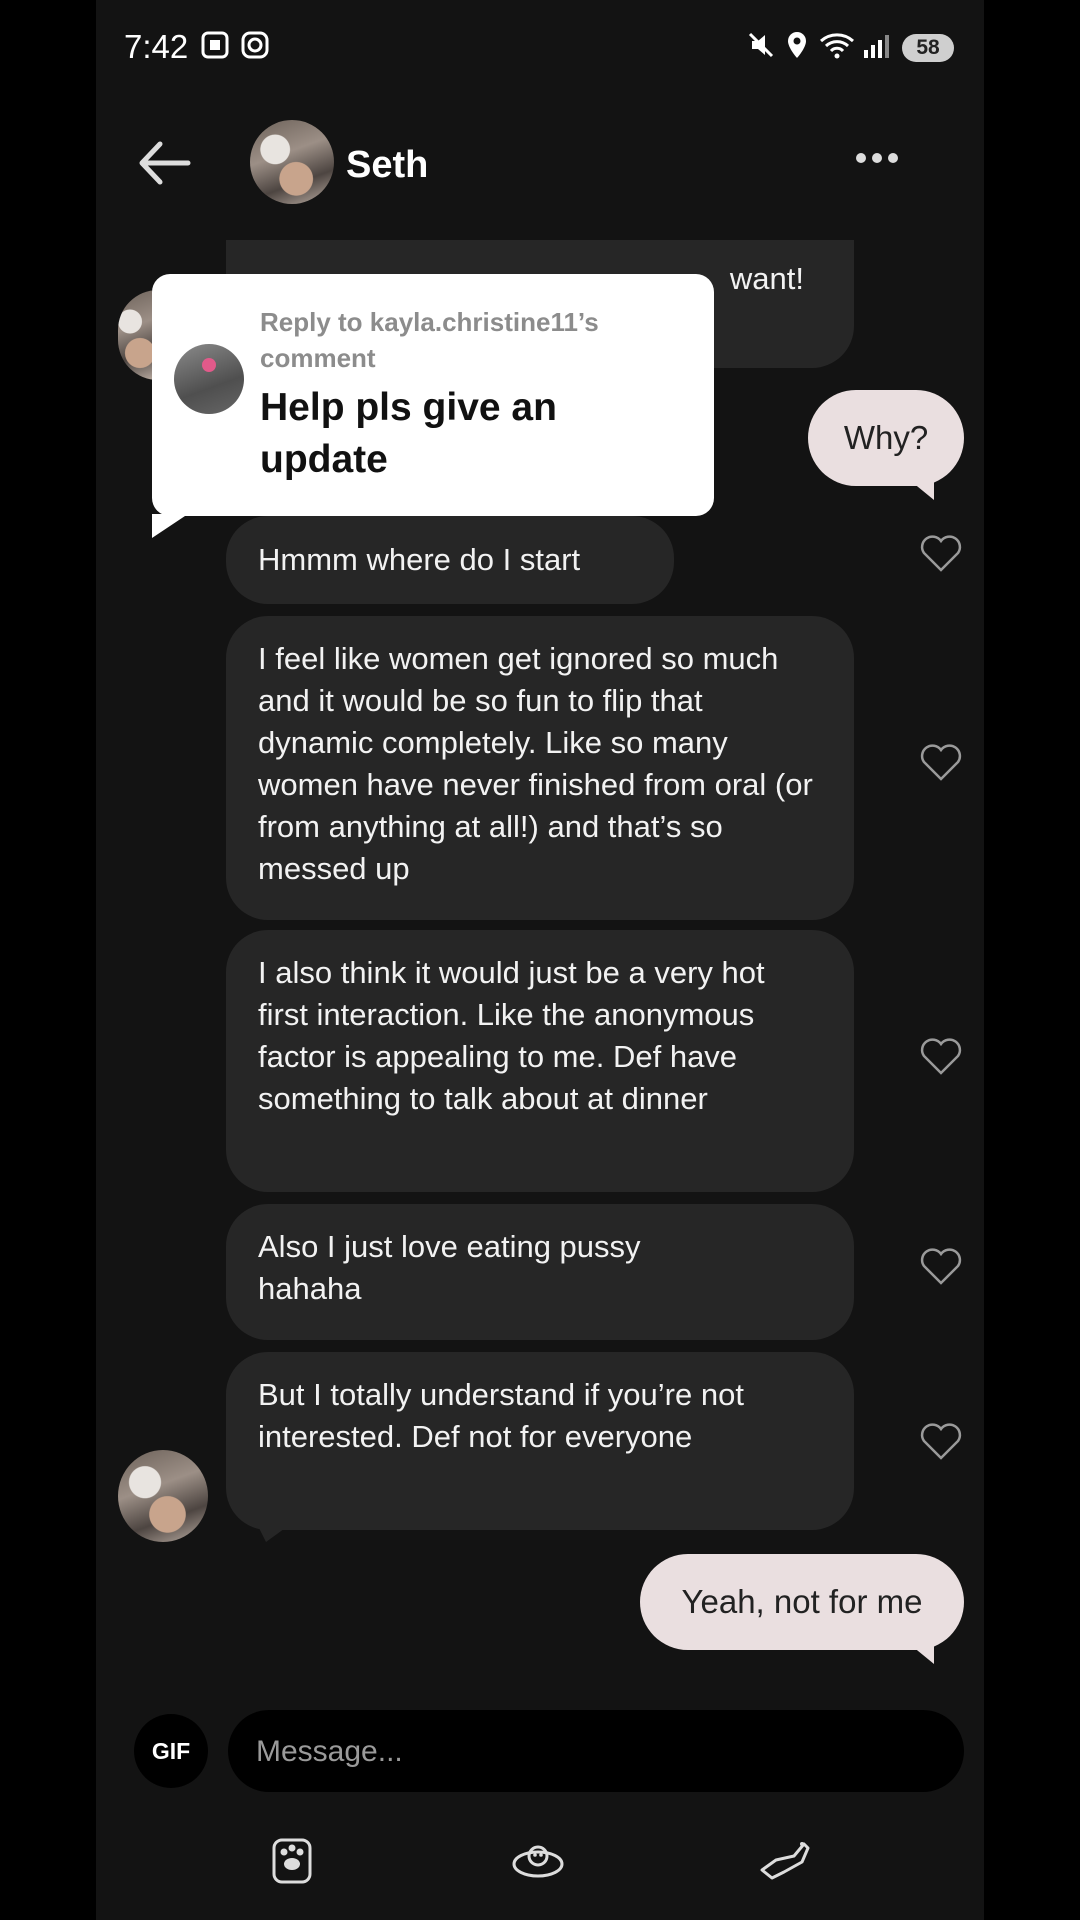  Describe the element at coordinates (273, 1534) in the screenshot. I see `bubble-tail` at that location.